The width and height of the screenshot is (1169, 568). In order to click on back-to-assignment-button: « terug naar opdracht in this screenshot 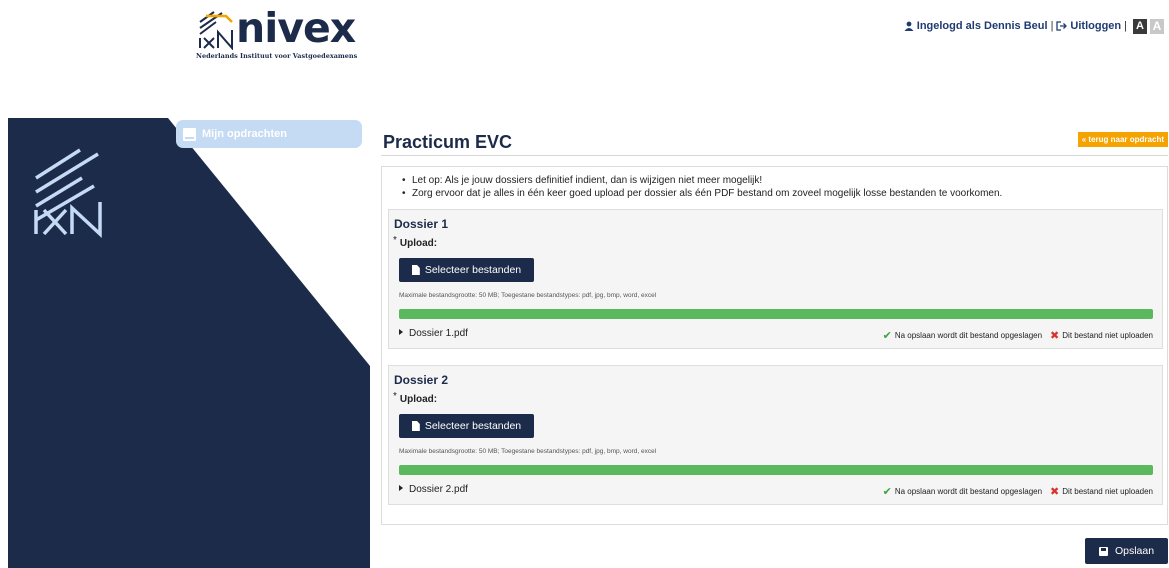, I will do `click(1122, 139)`.